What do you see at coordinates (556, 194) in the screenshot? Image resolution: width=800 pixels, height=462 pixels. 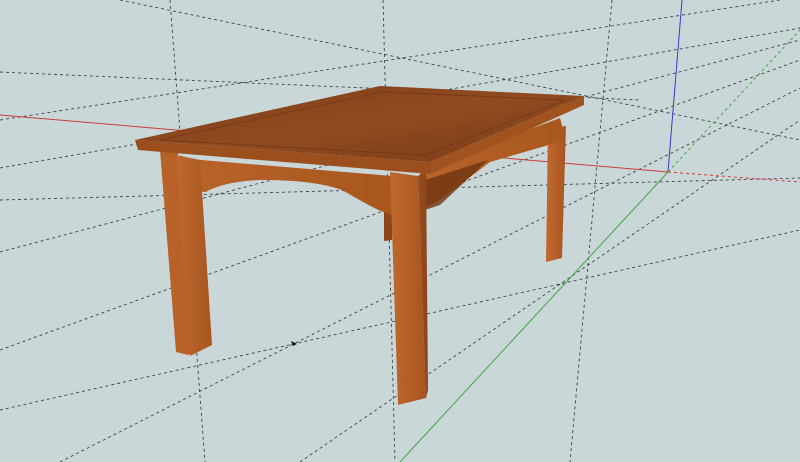 I see `back-right-leg` at bounding box center [556, 194].